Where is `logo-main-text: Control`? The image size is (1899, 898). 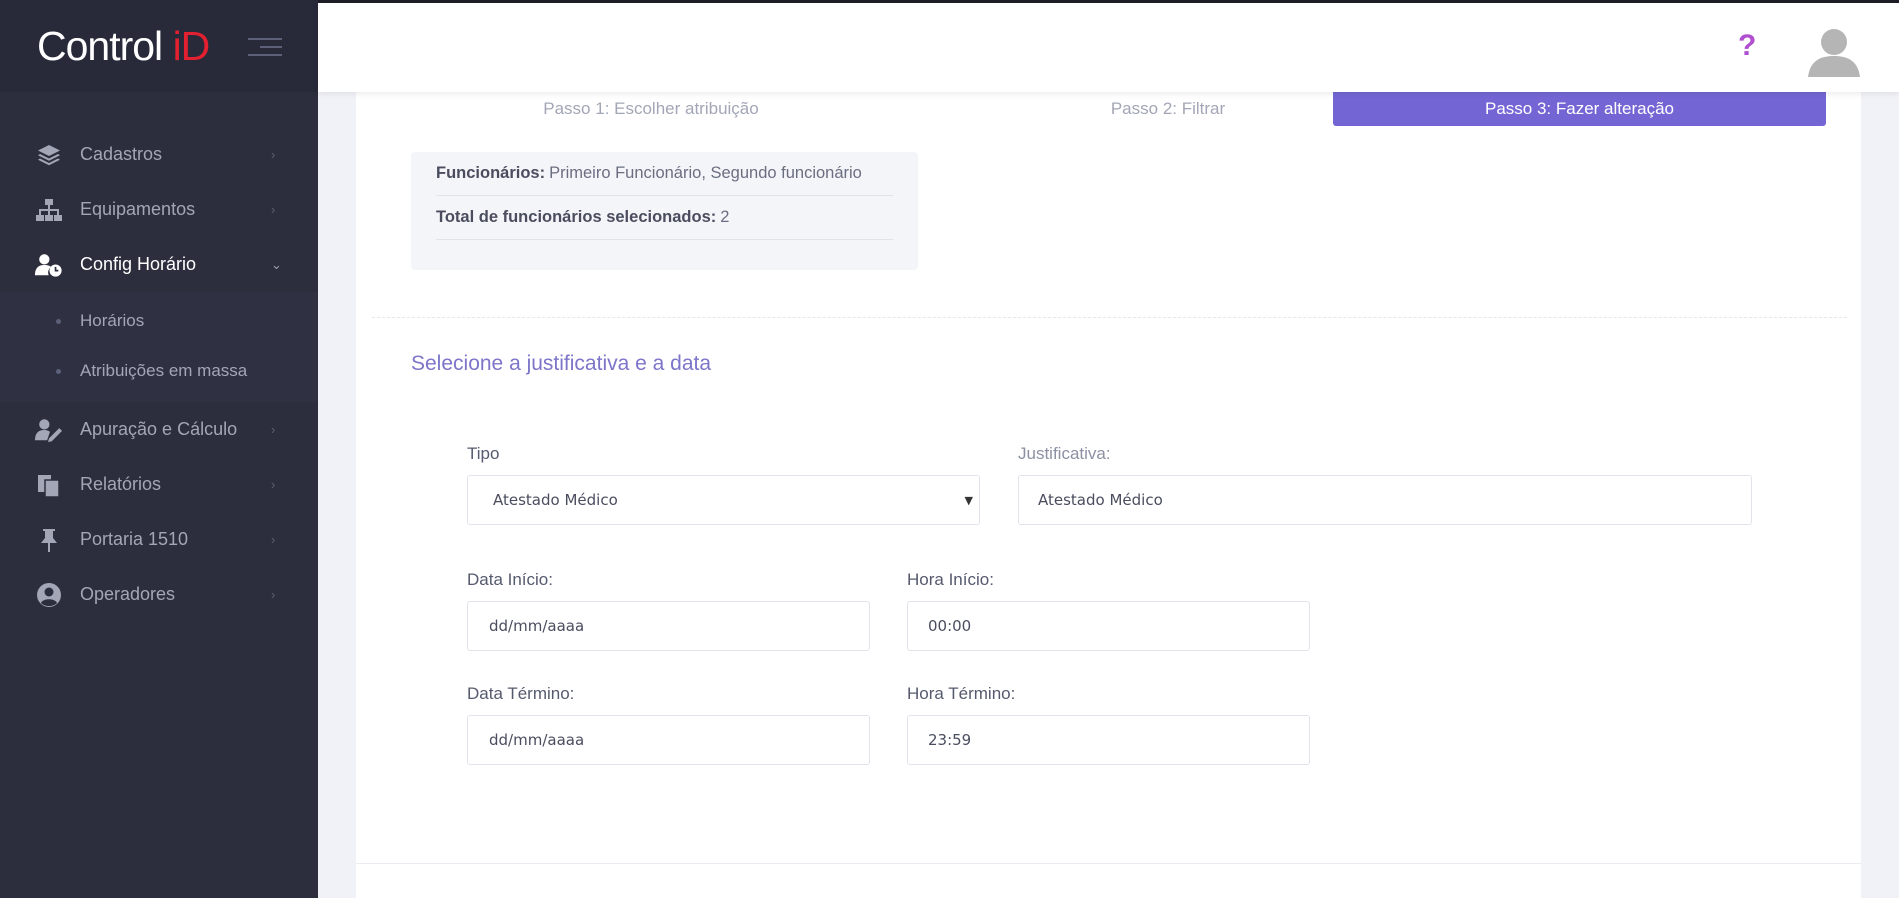
logo-main-text: Control is located at coordinates (105, 45).